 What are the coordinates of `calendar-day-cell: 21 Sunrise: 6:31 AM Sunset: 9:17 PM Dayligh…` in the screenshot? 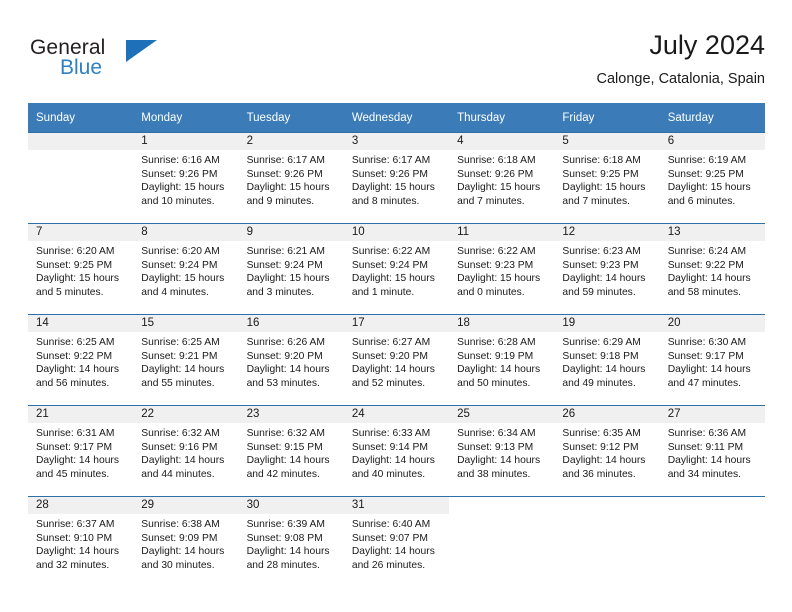 It's located at (81, 451).